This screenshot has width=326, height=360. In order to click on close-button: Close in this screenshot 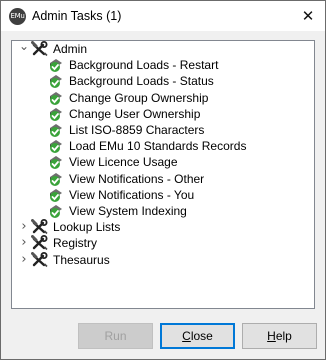, I will do `click(197, 336)`.